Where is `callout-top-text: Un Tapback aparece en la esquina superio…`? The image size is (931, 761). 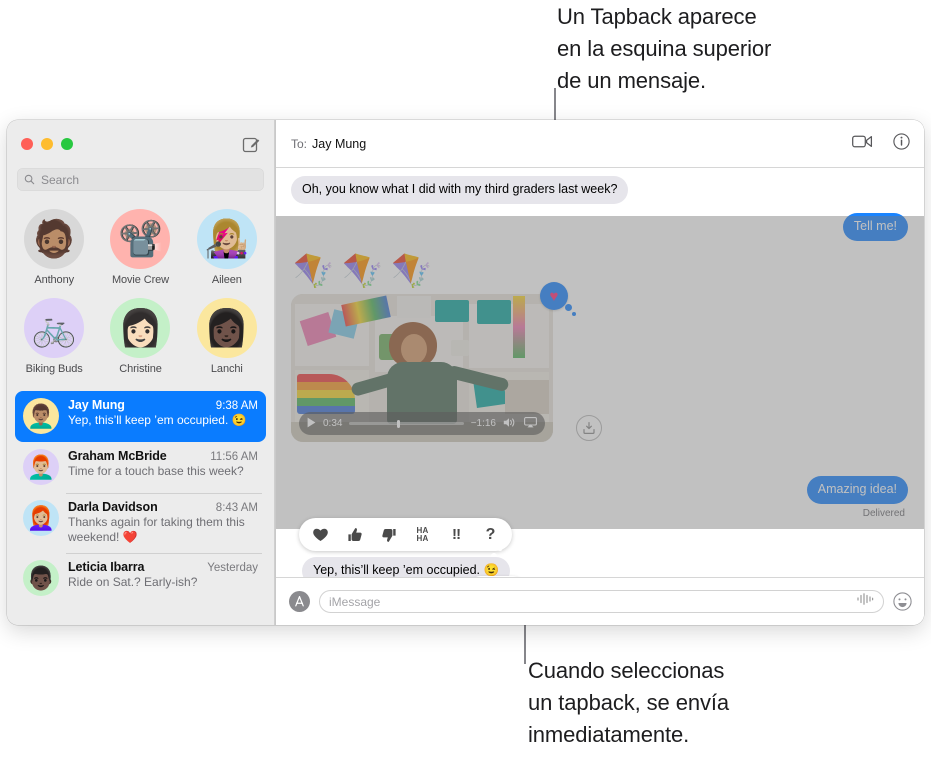
callout-top-text: Un Tapback aparece en la esquina superio… is located at coordinates (664, 48).